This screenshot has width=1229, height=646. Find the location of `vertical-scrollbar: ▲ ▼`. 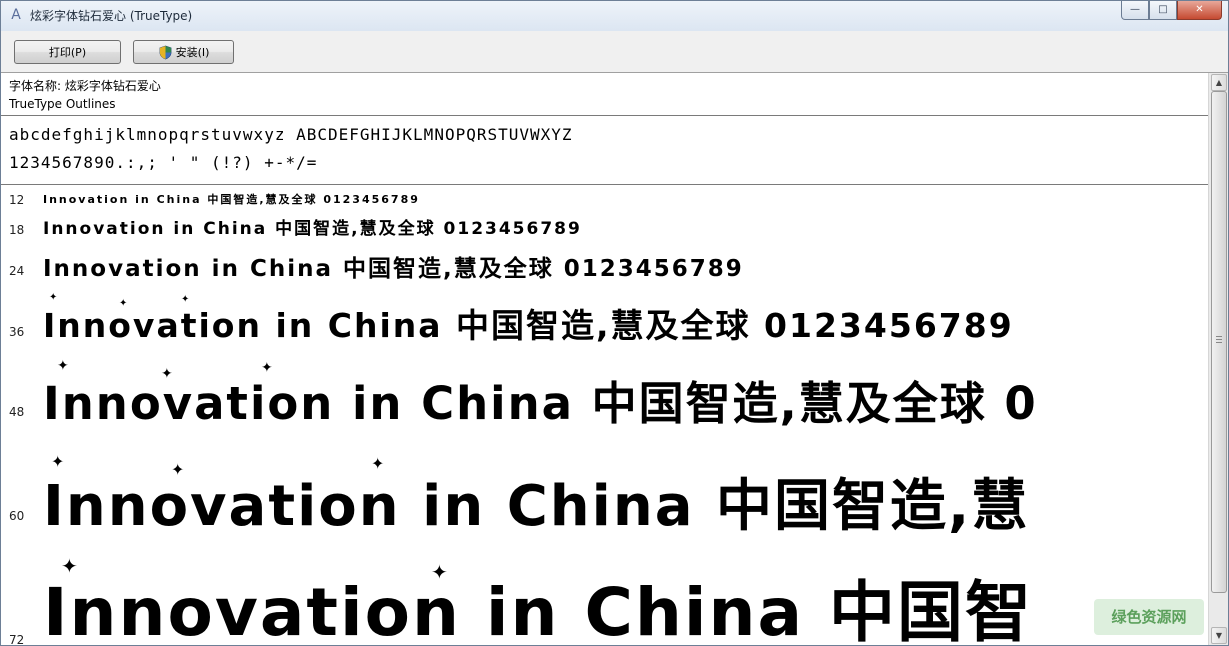

vertical-scrollbar: ▲ ▼ is located at coordinates (1218, 359).